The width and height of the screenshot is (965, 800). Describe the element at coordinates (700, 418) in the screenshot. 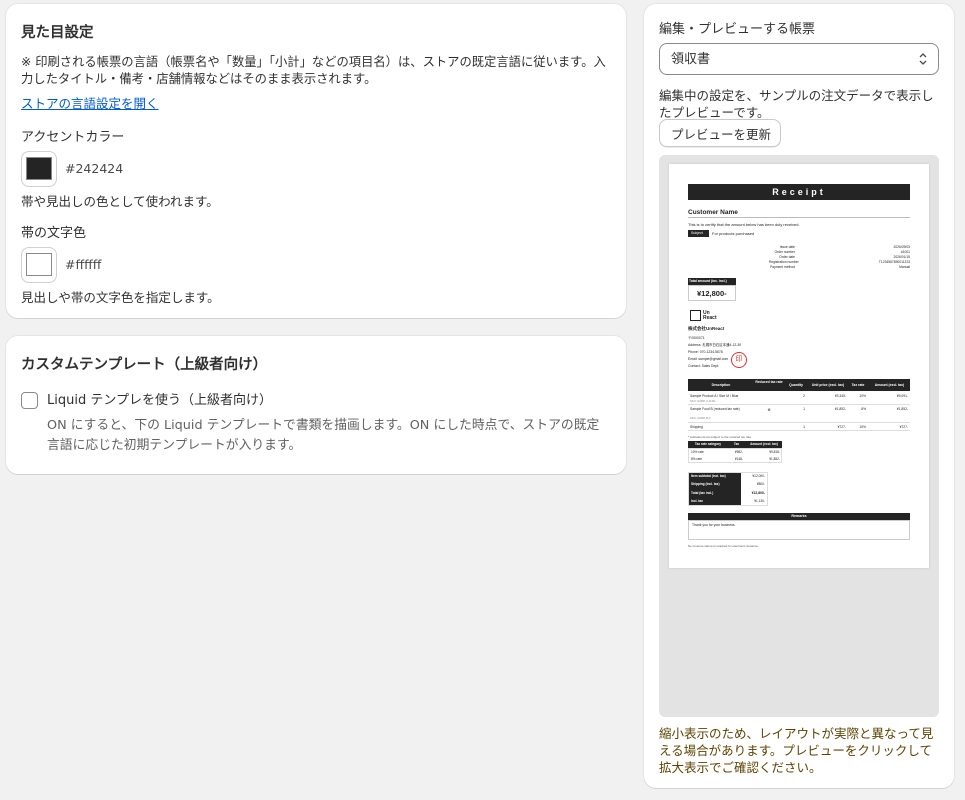

I see `item-sku: SKU: SAMP-B-F` at that location.